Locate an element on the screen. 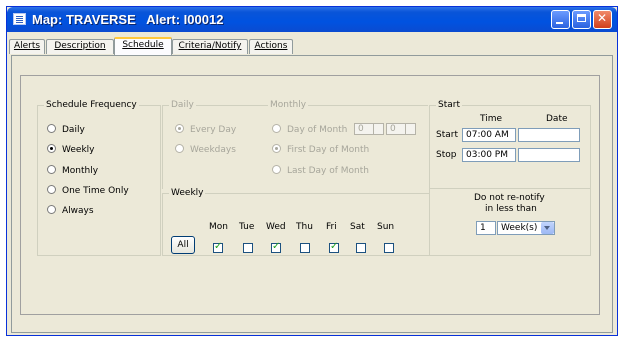 The width and height of the screenshot is (625, 340). checkbox-sun is located at coordinates (389, 248).